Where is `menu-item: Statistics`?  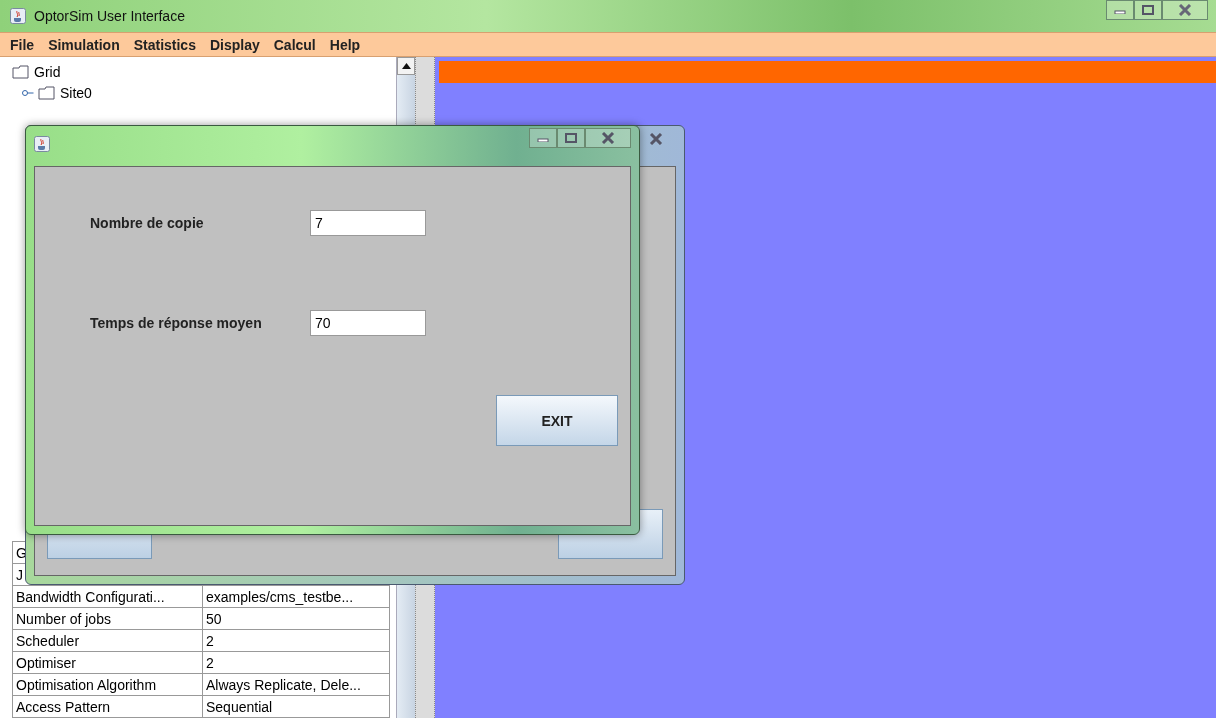 menu-item: Statistics is located at coordinates (164, 44).